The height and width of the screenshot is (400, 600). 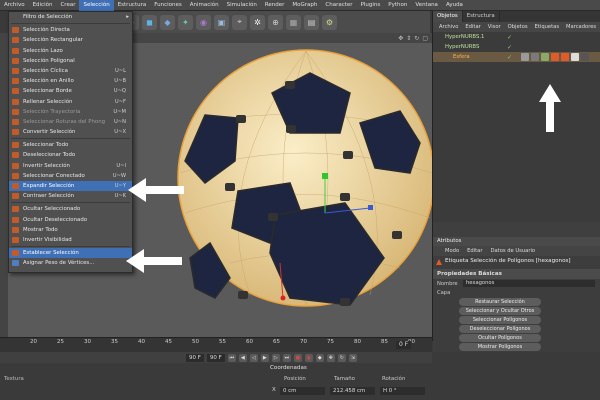 I want to click on step-forward-icon: ▷, so click(x=275, y=357).